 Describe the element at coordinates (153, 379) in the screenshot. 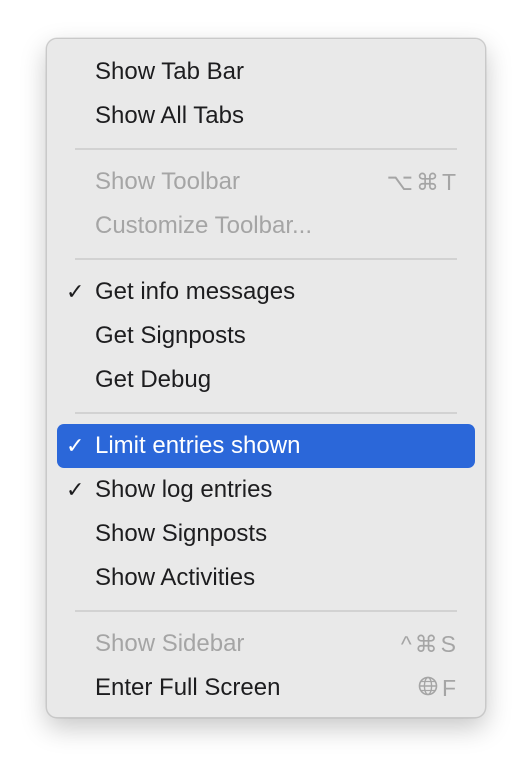

I see `menu-item-label: Get Debug` at that location.